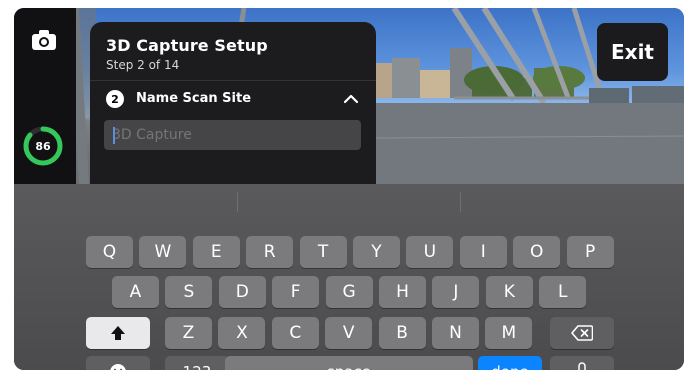 This screenshot has height=377, width=690. What do you see at coordinates (349, 363) in the screenshot?
I see `space-key: space` at bounding box center [349, 363].